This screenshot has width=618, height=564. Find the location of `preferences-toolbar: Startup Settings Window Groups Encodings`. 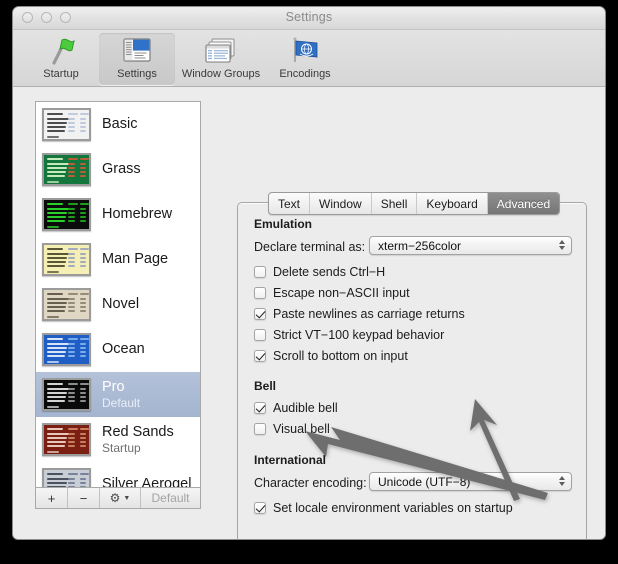

preferences-toolbar: Startup Settings Window Groups Encodings is located at coordinates (309, 58).